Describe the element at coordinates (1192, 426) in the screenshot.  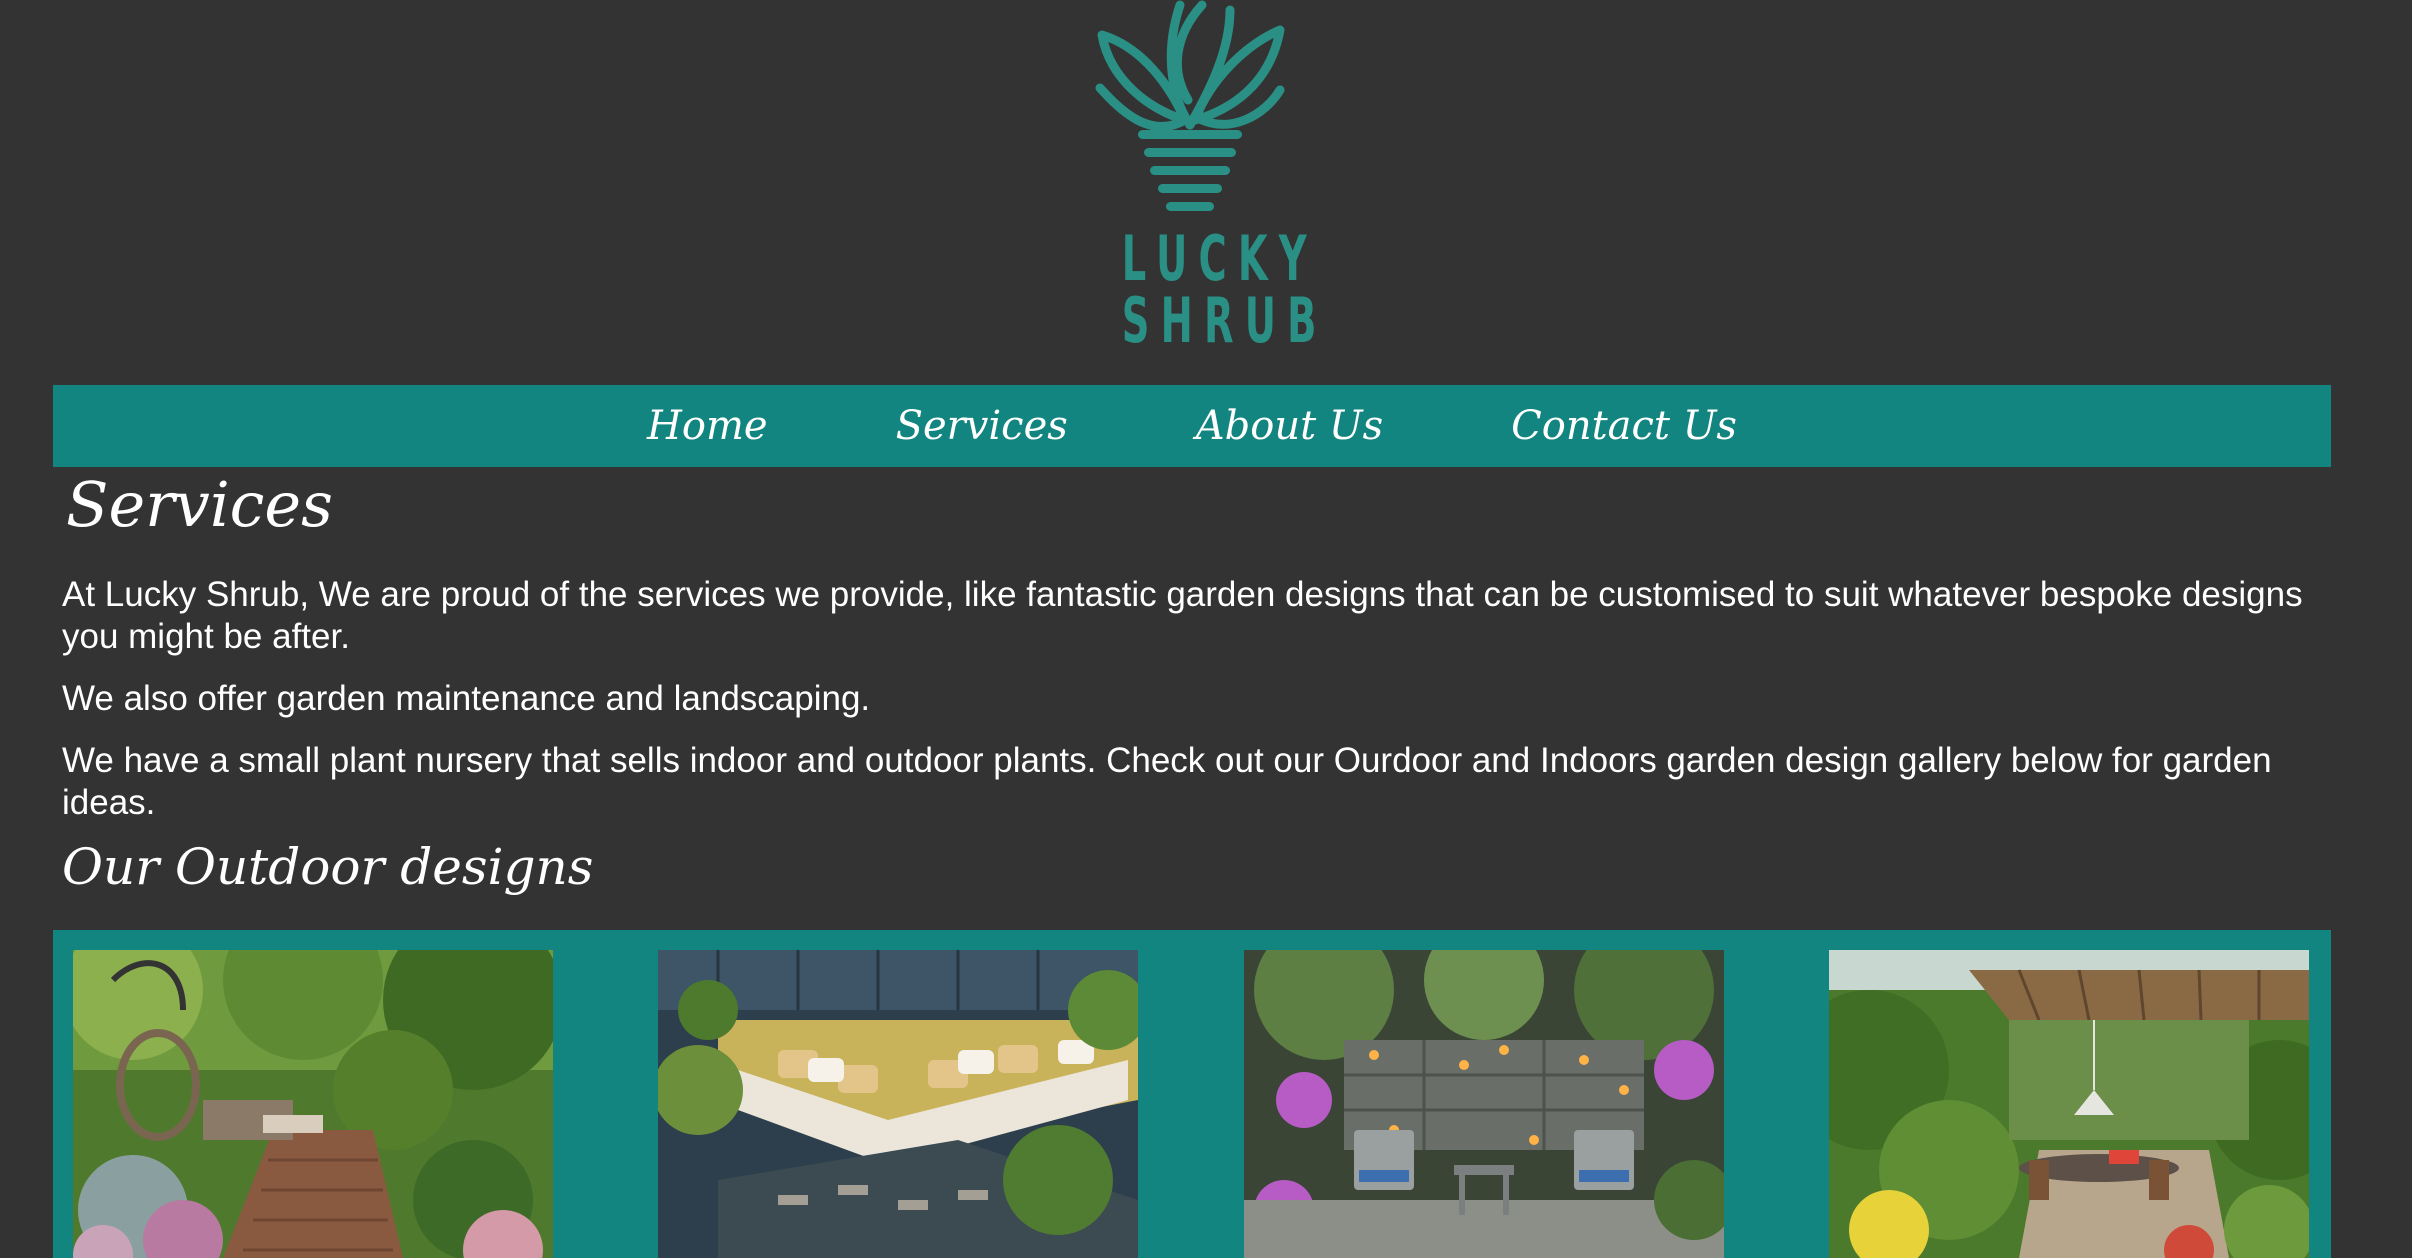
I see `main-nav: Home Services About Us Contact Us` at that location.